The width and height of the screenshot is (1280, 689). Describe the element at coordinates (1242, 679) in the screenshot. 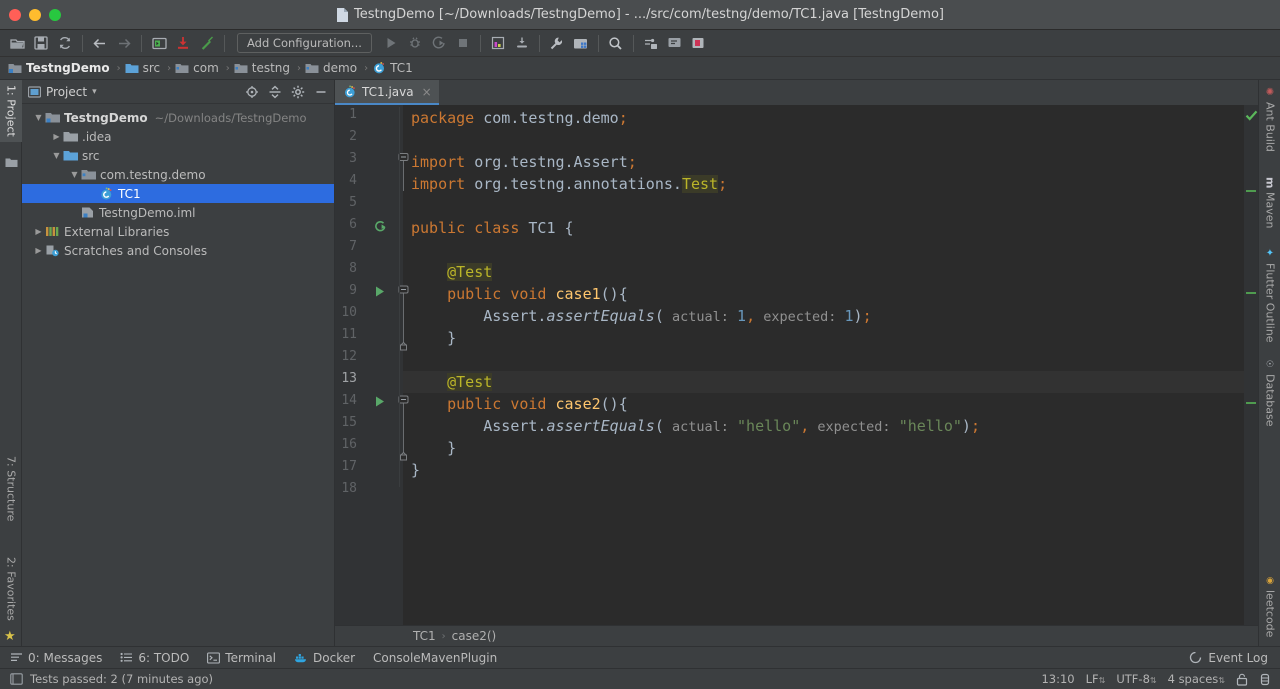

I see `lock-icon` at that location.